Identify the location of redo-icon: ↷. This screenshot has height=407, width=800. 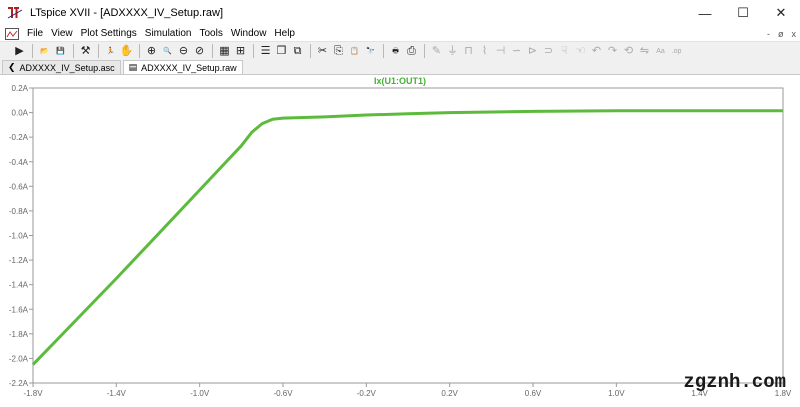
(612, 51).